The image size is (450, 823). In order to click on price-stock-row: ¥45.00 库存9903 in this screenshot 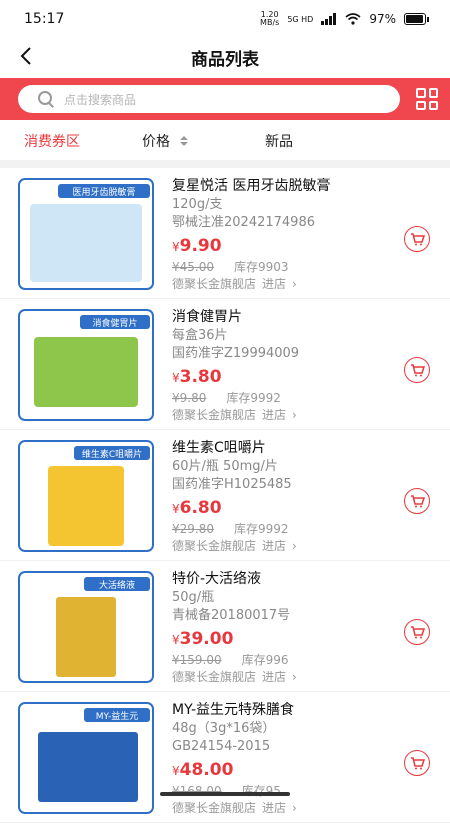, I will do `click(282, 267)`.